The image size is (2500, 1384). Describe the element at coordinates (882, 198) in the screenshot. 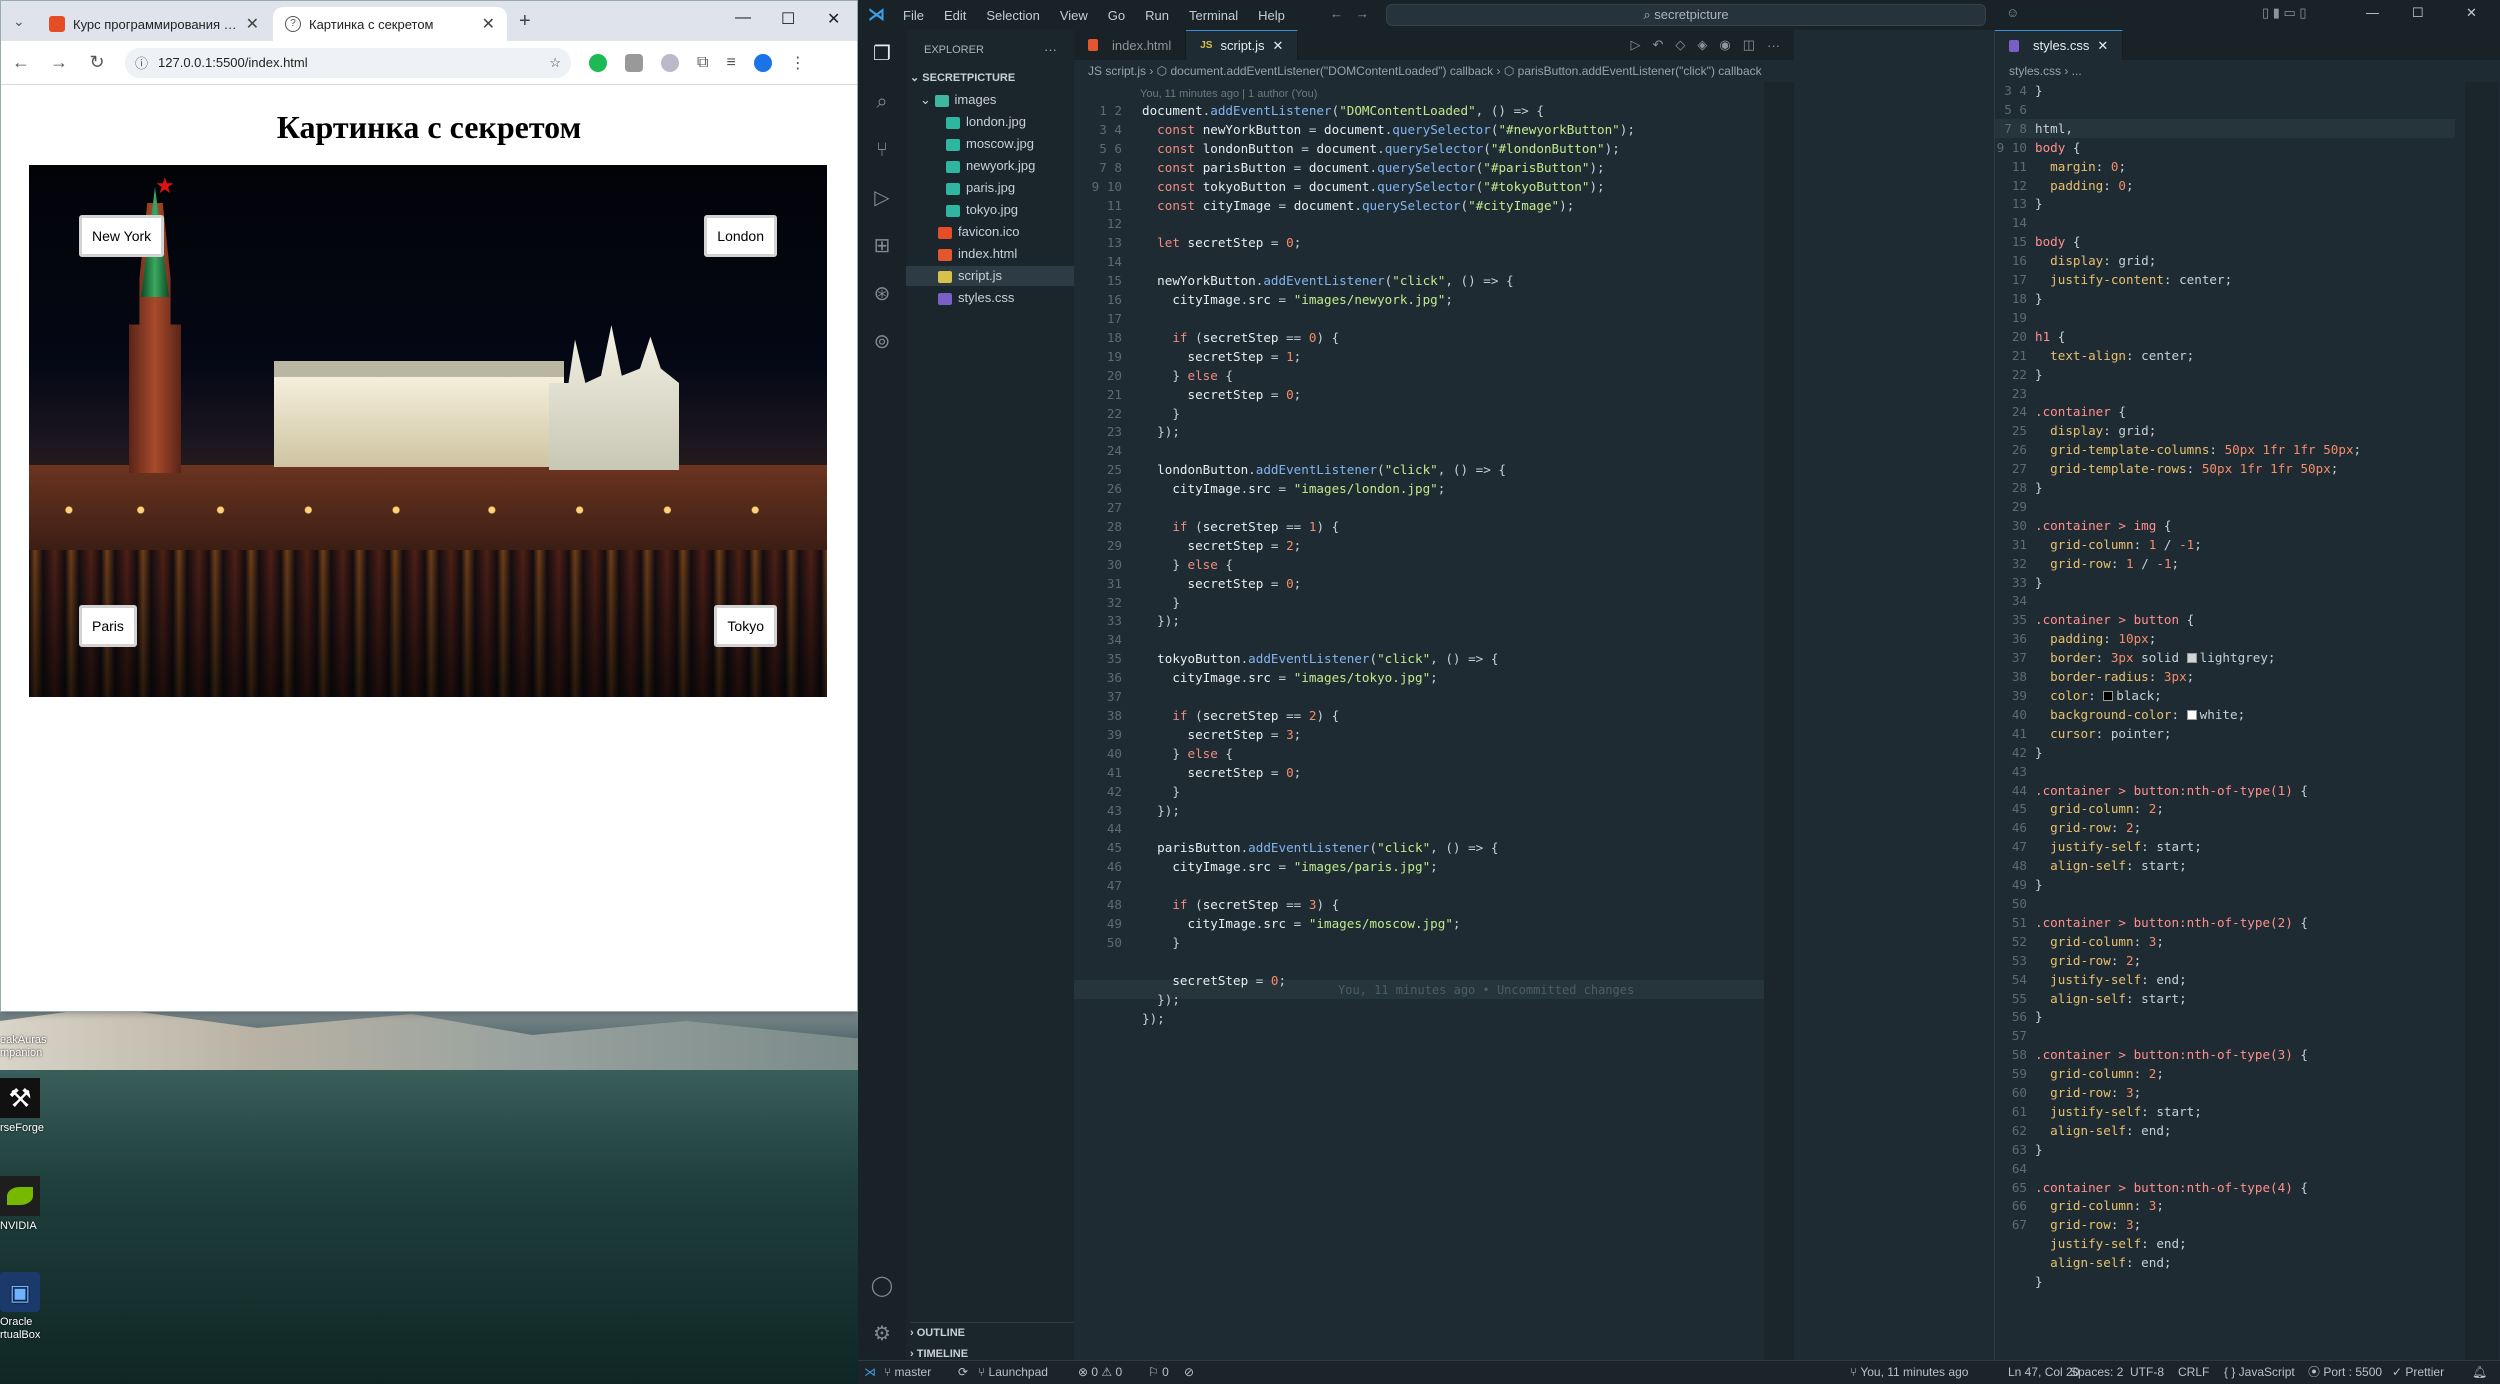

I see `run-debug-icon: ▷` at that location.